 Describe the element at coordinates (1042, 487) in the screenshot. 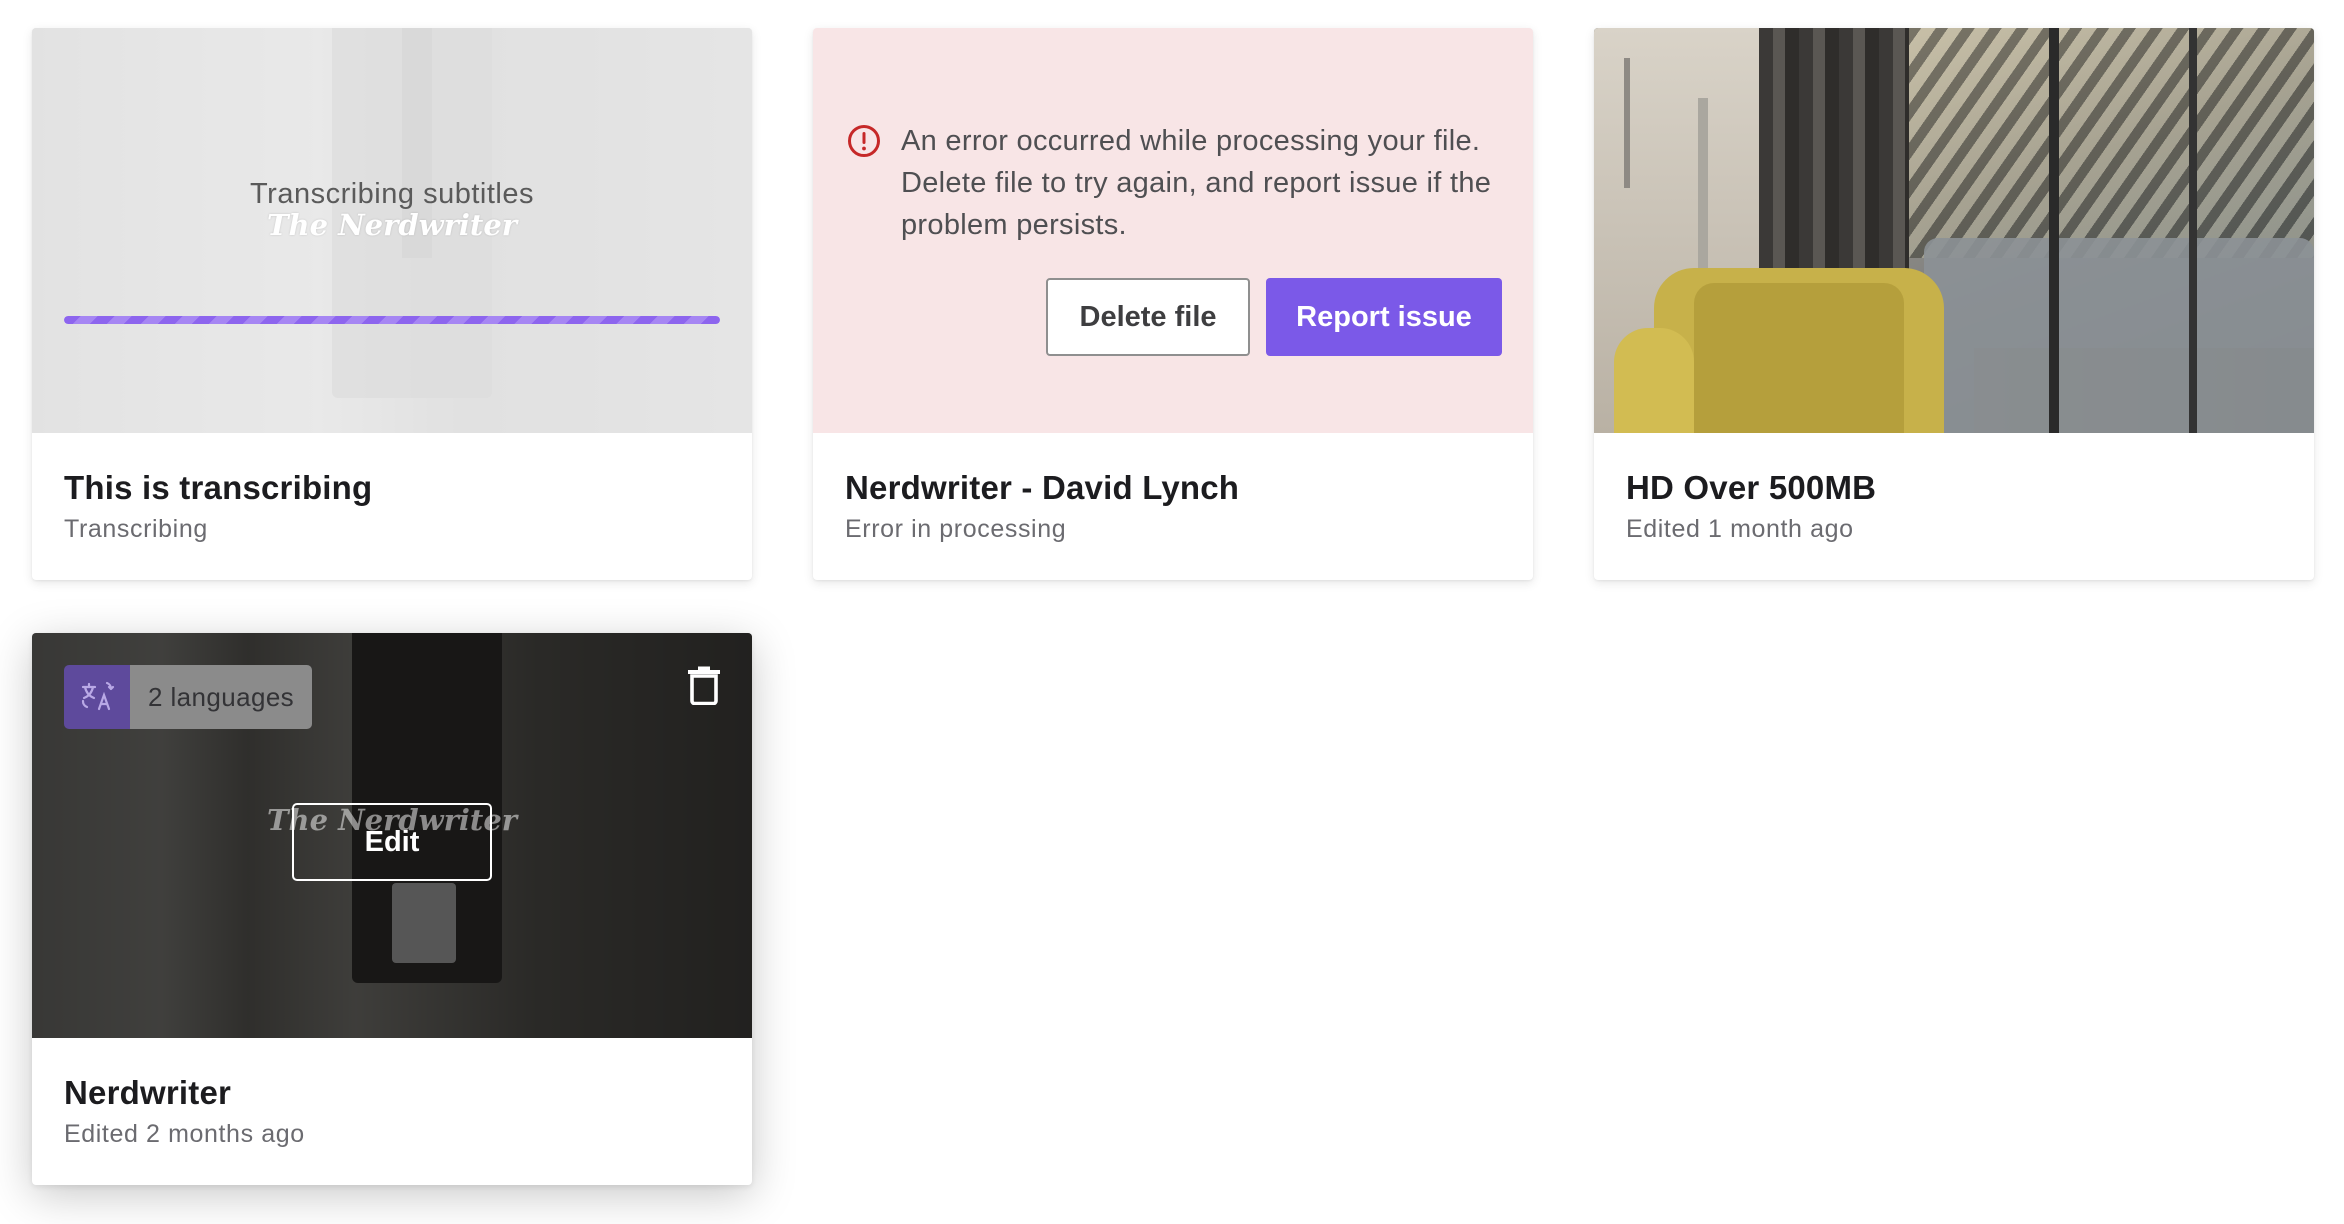

I see `card-title: Nerdwriter - David Lynch` at that location.